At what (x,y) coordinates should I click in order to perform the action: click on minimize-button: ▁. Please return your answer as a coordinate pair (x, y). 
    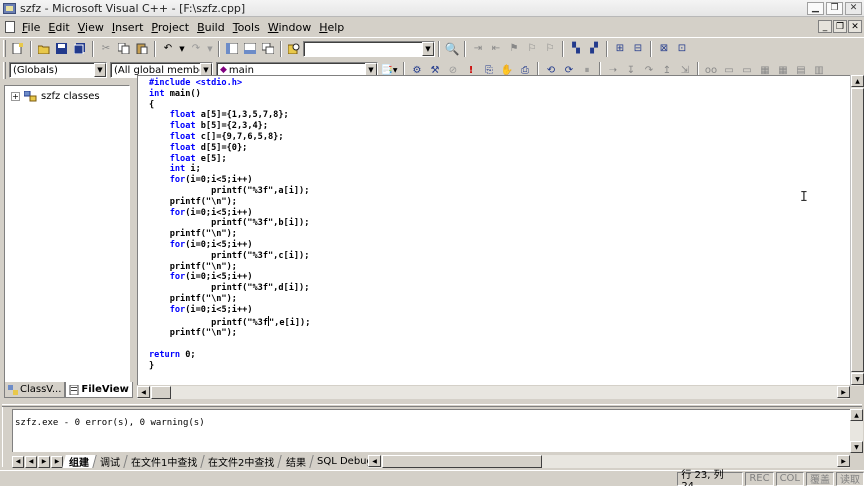
    Looking at the image, I should click on (815, 8).